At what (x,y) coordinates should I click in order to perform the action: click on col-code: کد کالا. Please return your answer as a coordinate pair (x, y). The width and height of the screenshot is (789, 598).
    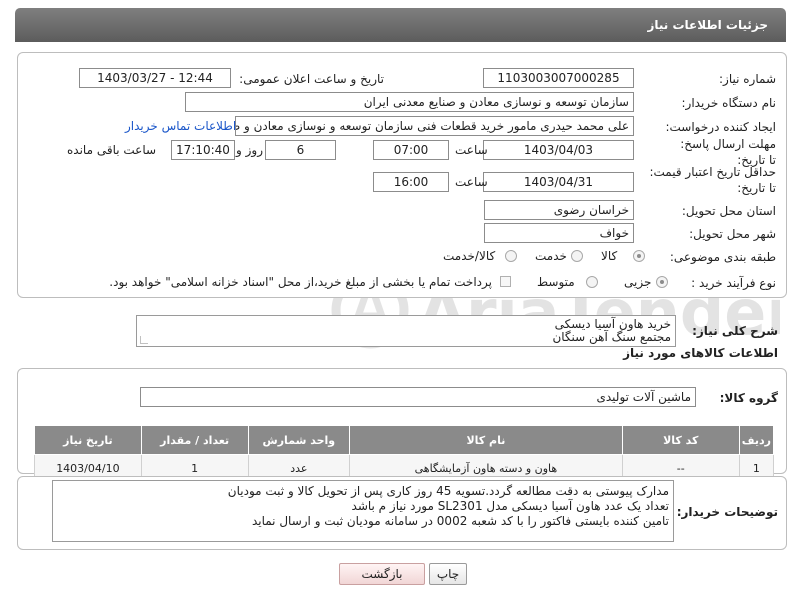
    Looking at the image, I should click on (680, 440).